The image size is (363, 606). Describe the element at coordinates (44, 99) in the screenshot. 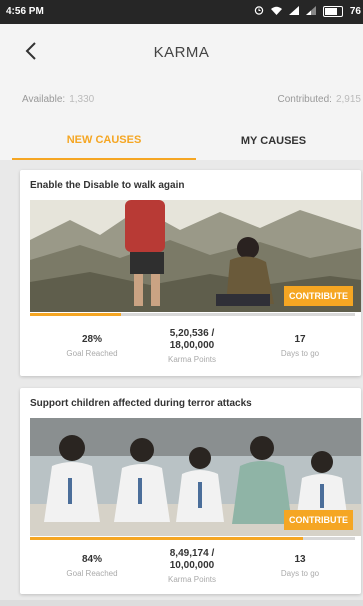

I see `available-label: Available:` at that location.